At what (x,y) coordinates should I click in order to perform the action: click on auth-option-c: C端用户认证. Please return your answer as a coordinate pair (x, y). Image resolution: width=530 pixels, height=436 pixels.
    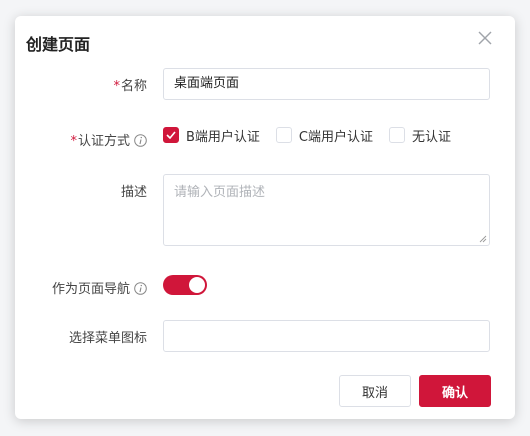
    Looking at the image, I should click on (324, 135).